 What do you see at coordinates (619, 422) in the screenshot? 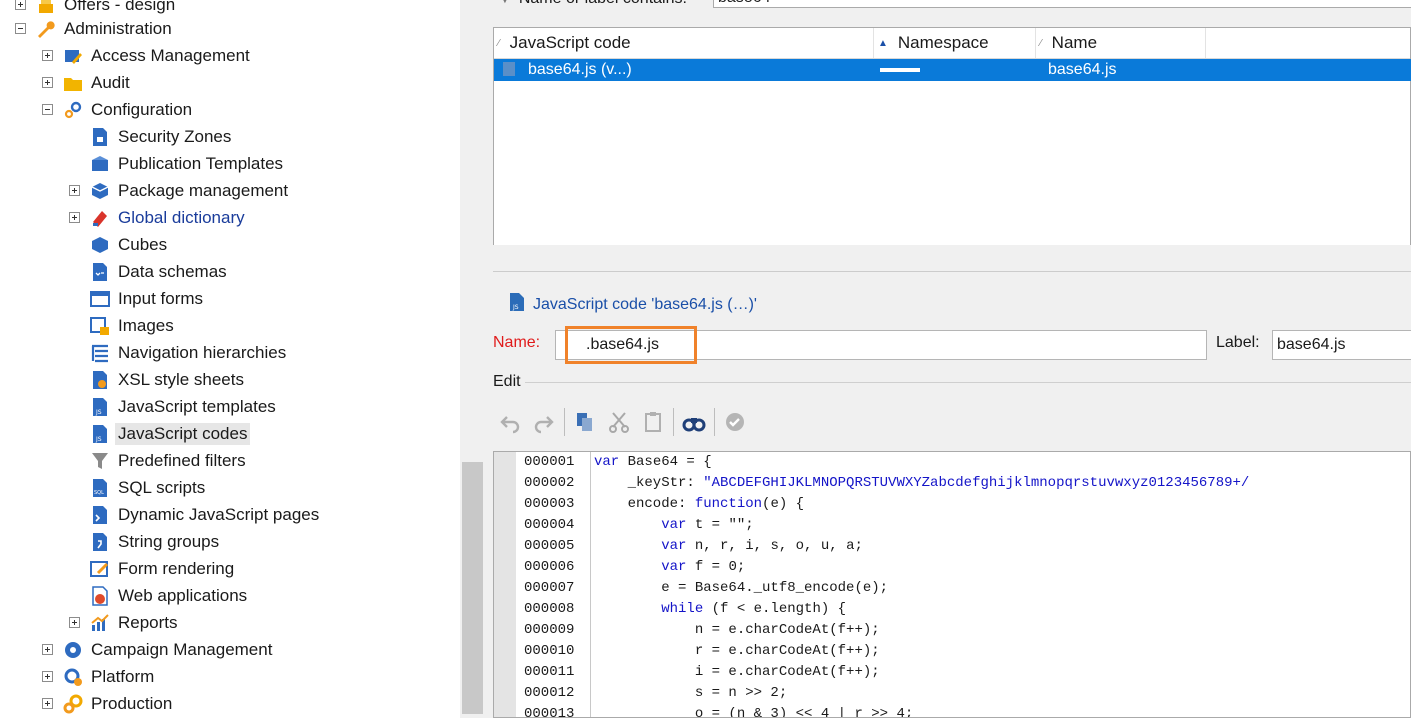
I see `cut-button` at bounding box center [619, 422].